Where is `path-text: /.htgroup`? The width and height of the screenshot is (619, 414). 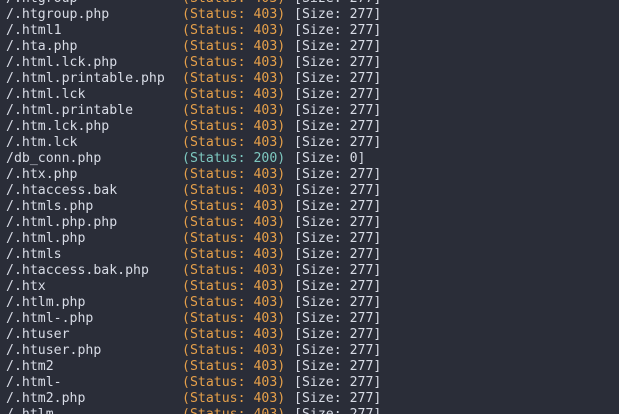
path-text: /.htgroup is located at coordinates (41, 3).